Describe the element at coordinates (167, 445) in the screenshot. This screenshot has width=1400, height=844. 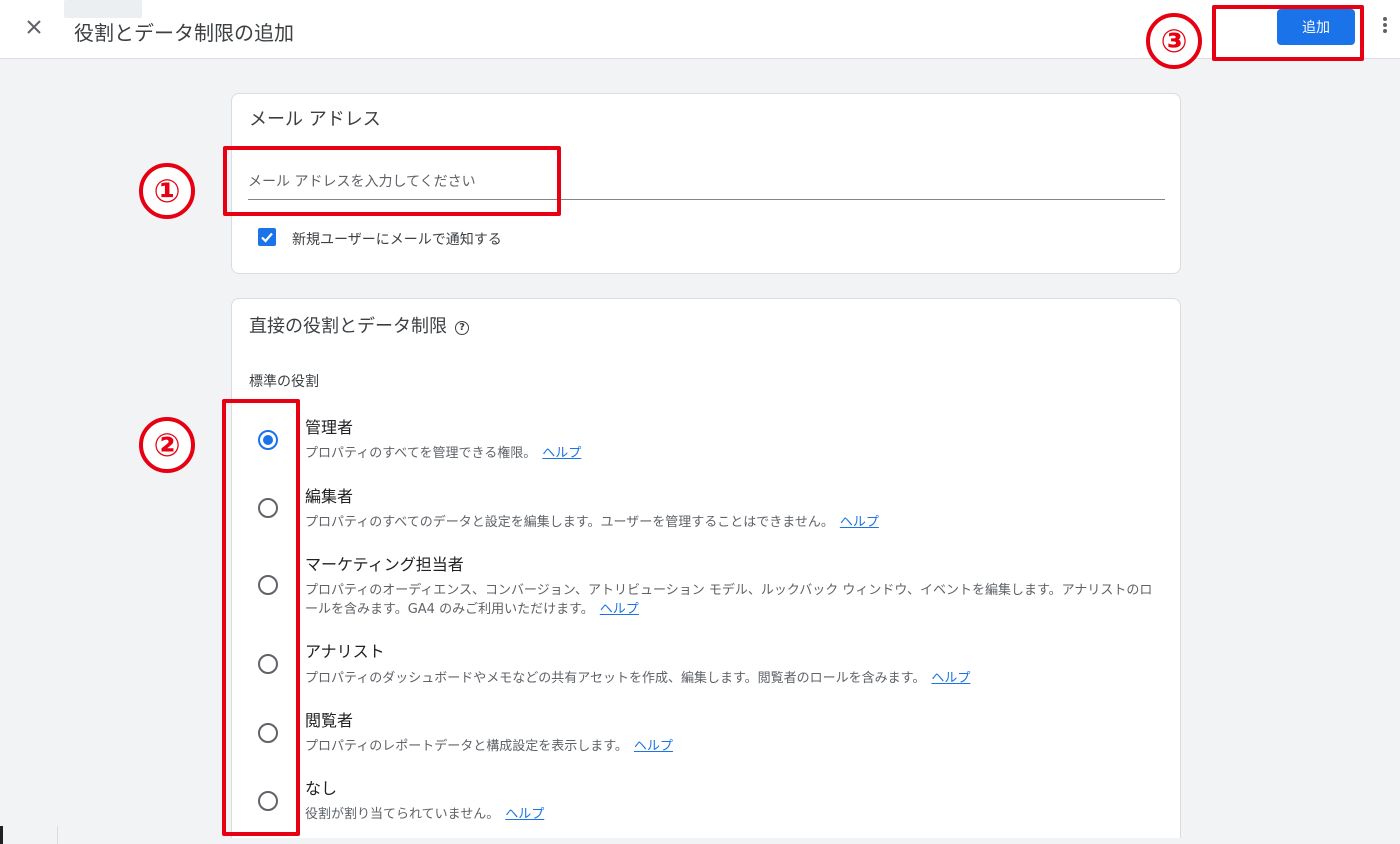
I see `annotation-marker-2: ②` at that location.